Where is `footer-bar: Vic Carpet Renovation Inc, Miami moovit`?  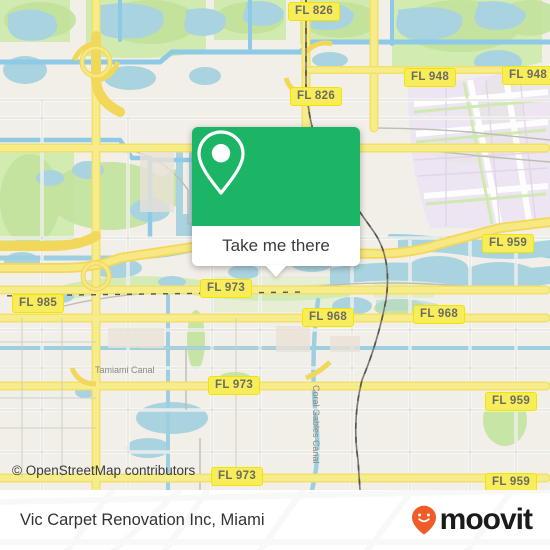
footer-bar: Vic Carpet Renovation Inc, Miami moovit is located at coordinates (275, 520).